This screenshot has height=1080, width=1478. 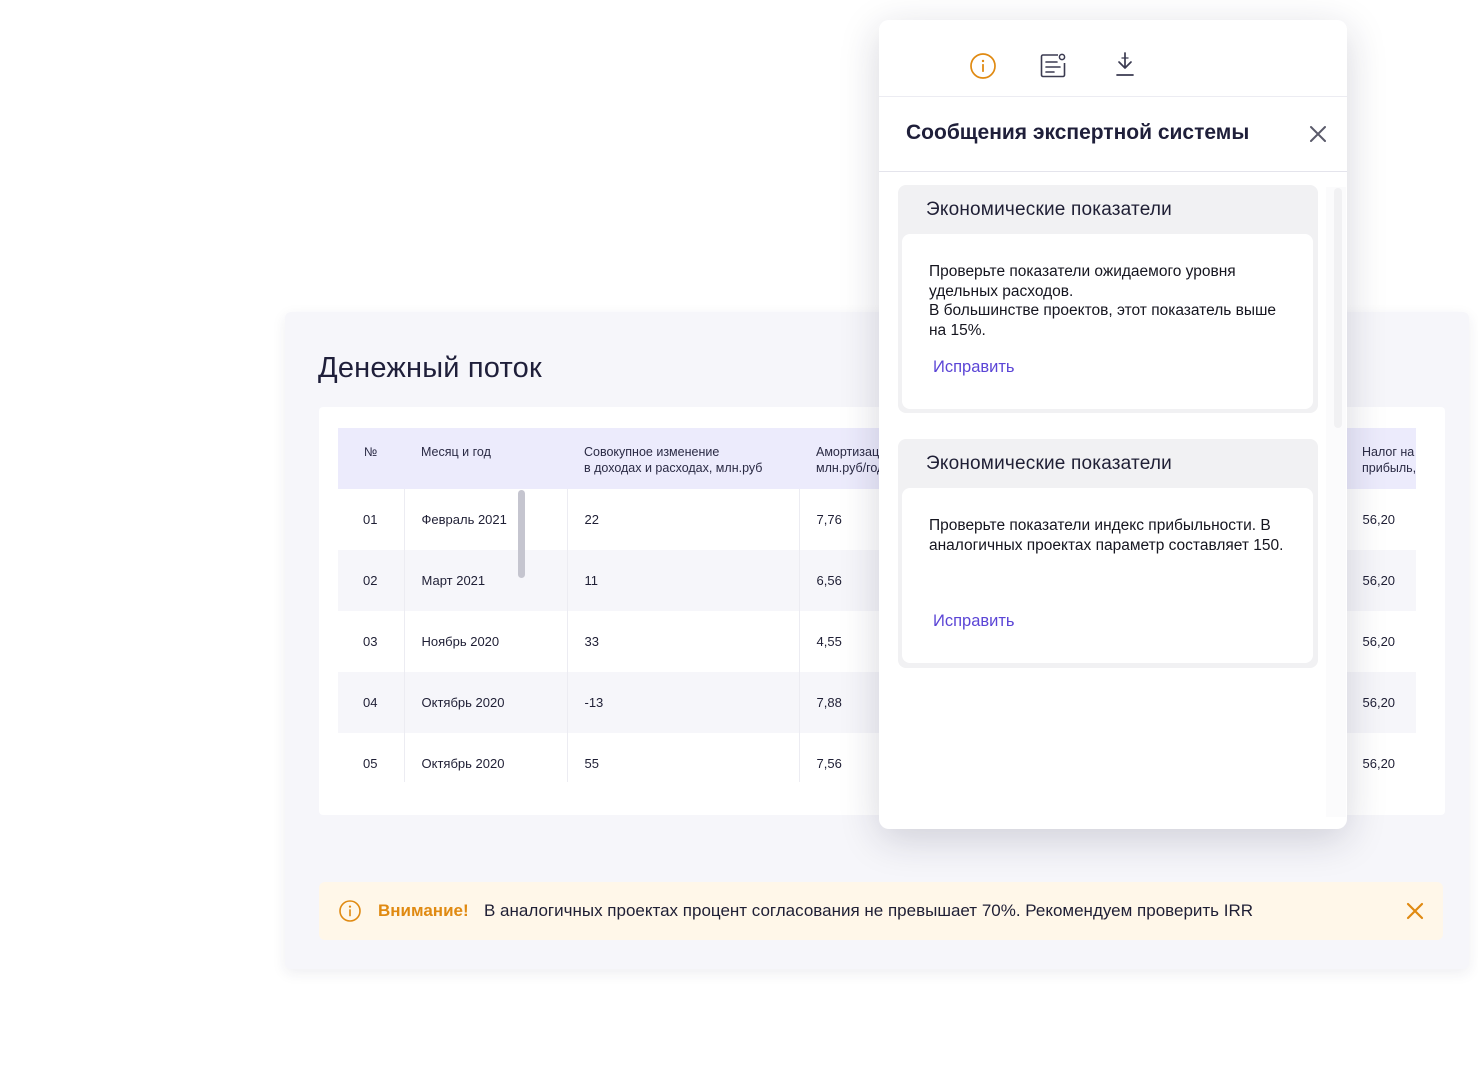 I want to click on column-header: Налог на прибыль, млн.руб, so click(x=1389, y=460).